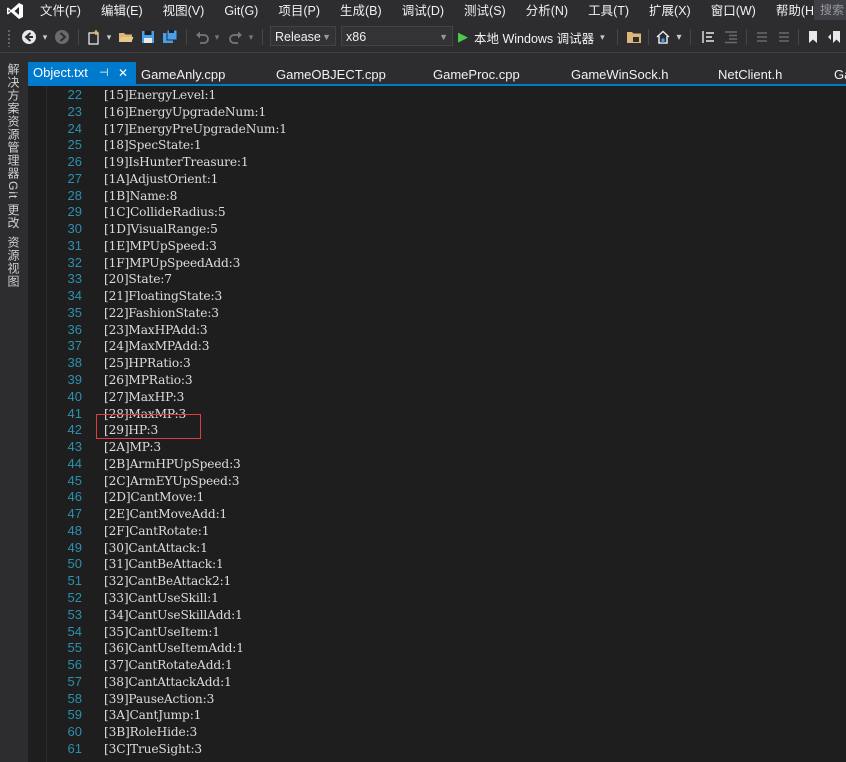 Image resolution: width=846 pixels, height=762 pixels. Describe the element at coordinates (74, 212) in the screenshot. I see `line-number: 29` at that location.